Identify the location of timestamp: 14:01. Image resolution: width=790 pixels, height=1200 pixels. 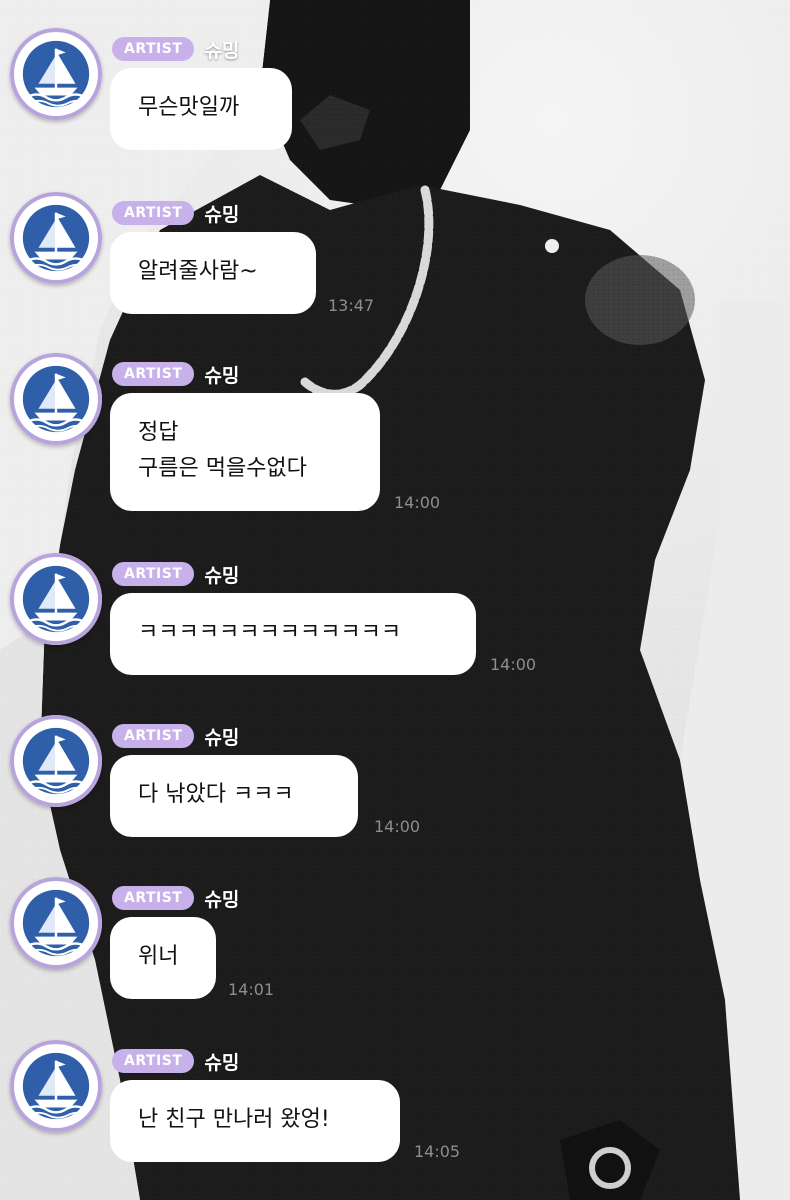
(251, 989).